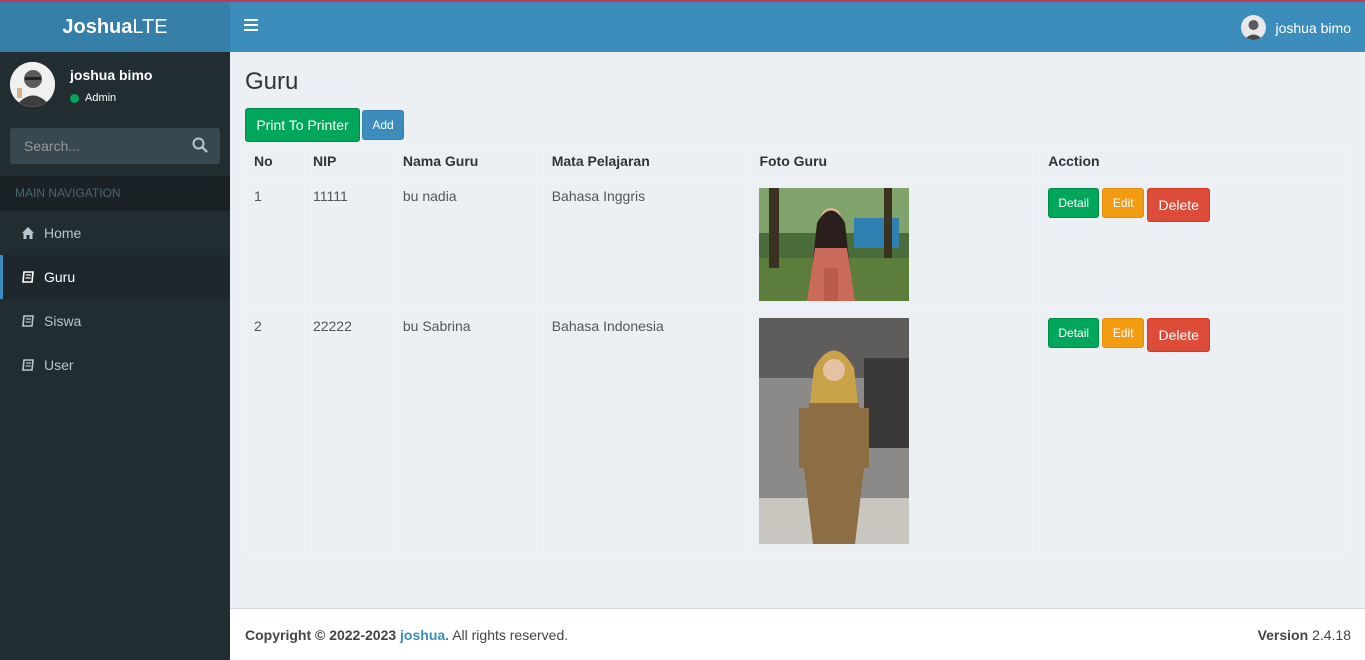  I want to click on footer-version: Version 2.4.18, so click(1304, 635).